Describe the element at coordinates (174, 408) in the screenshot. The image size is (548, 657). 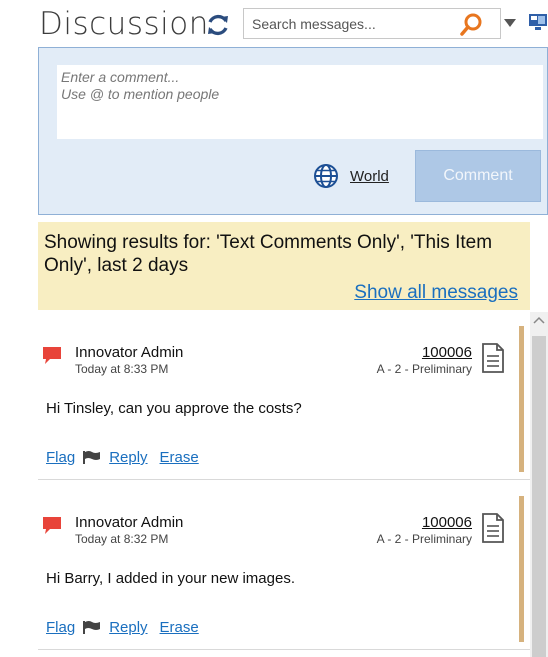
I see `message-text: Hi Tinsley, can you approve the costs?` at that location.